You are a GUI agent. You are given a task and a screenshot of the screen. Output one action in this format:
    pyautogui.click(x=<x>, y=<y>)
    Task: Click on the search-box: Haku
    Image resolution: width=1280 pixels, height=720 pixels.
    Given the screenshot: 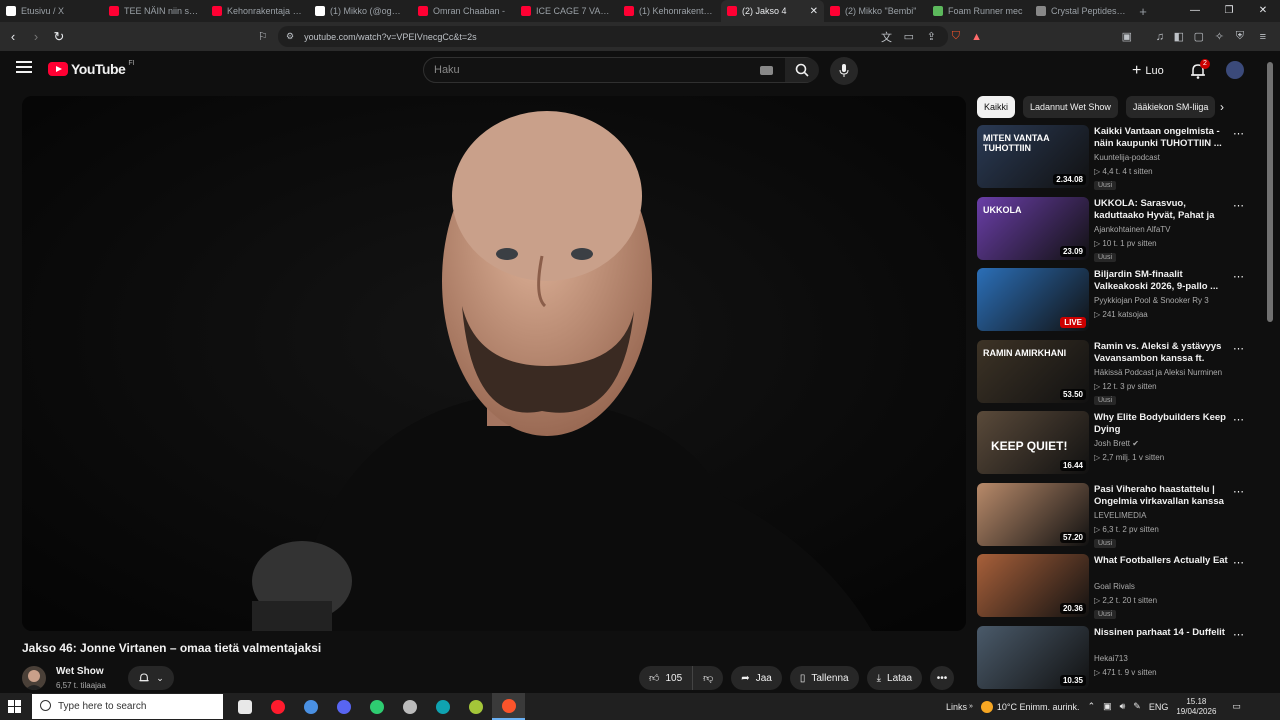 What is the action you would take?
    pyautogui.click(x=621, y=70)
    